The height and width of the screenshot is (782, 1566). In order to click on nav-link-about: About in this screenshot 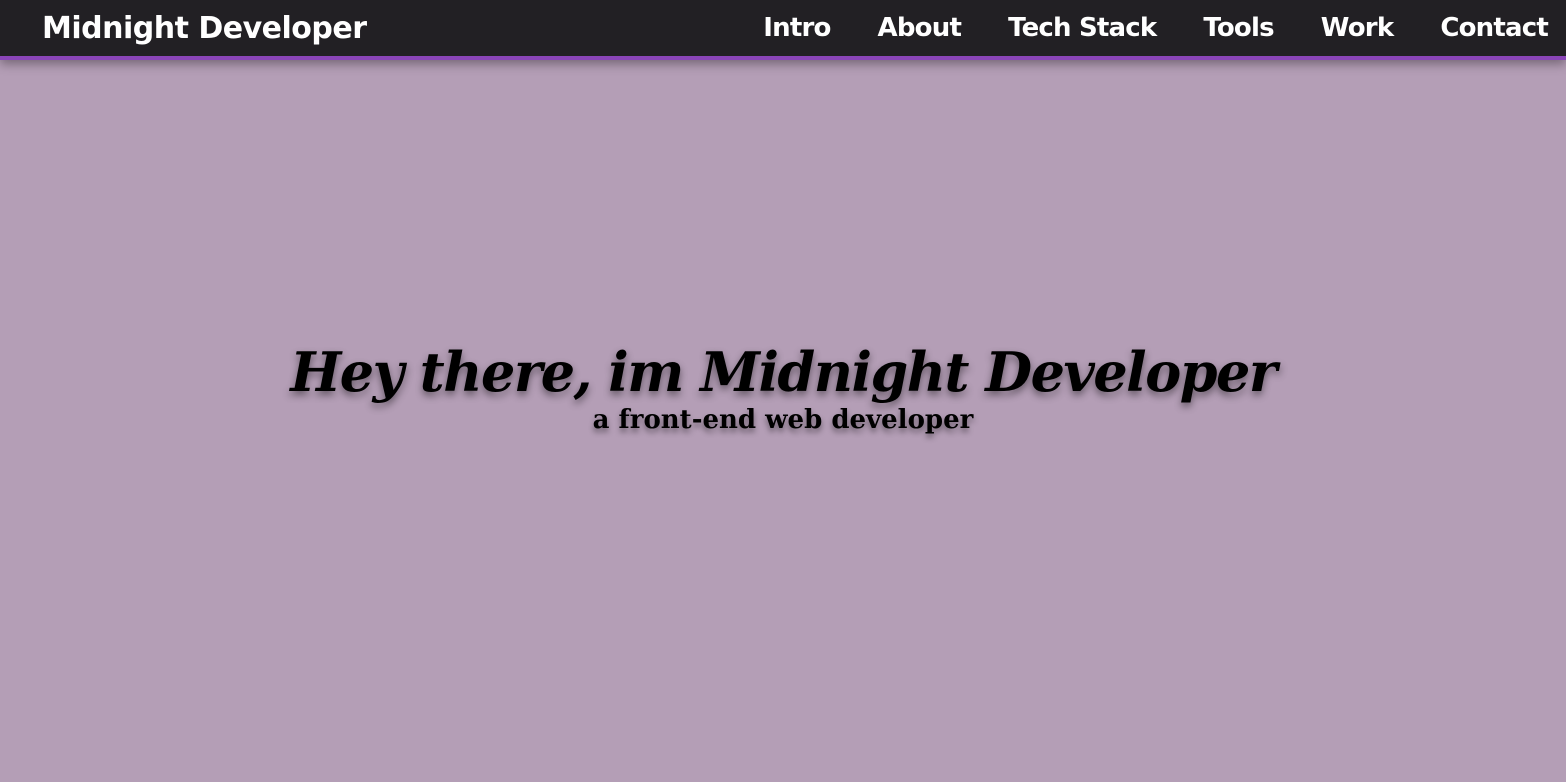, I will do `click(920, 28)`.